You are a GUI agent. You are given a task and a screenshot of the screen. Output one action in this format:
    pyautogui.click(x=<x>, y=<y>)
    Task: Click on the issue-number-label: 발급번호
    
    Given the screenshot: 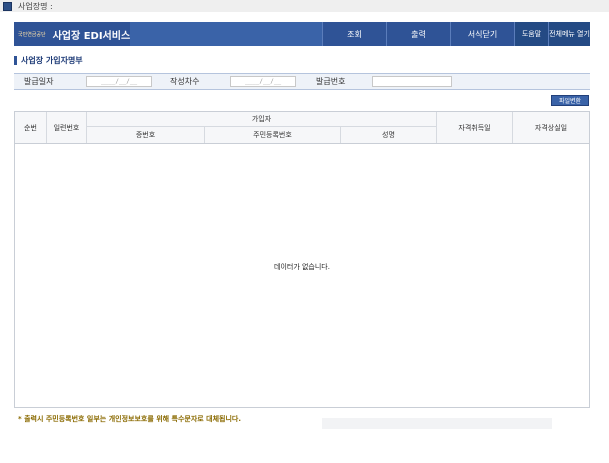 What is the action you would take?
    pyautogui.click(x=331, y=81)
    